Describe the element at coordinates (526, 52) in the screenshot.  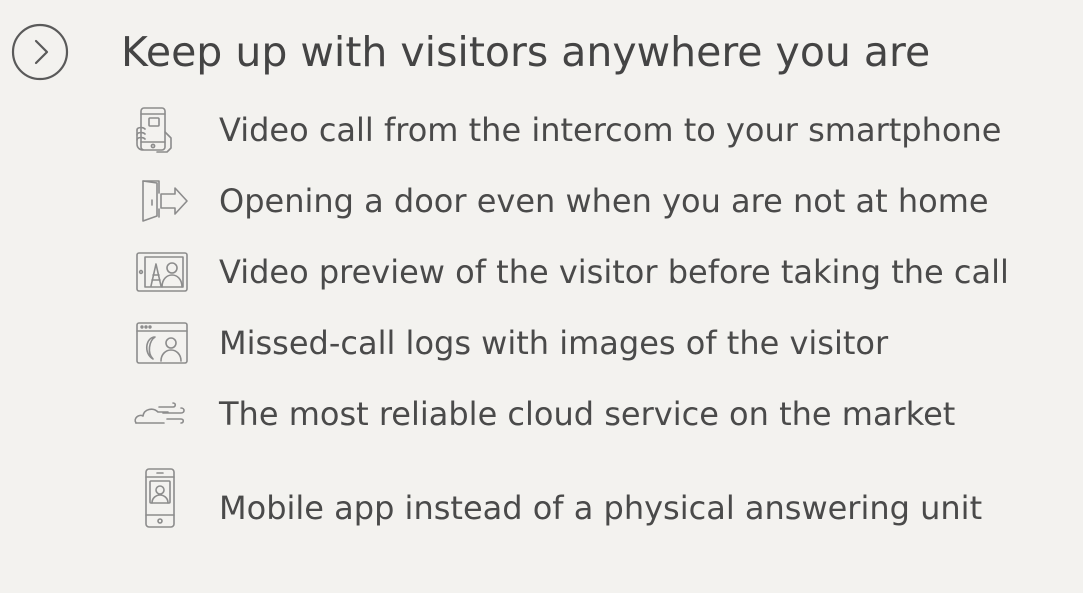
I see `section-title: Keep up with visitors anywhere you are` at that location.